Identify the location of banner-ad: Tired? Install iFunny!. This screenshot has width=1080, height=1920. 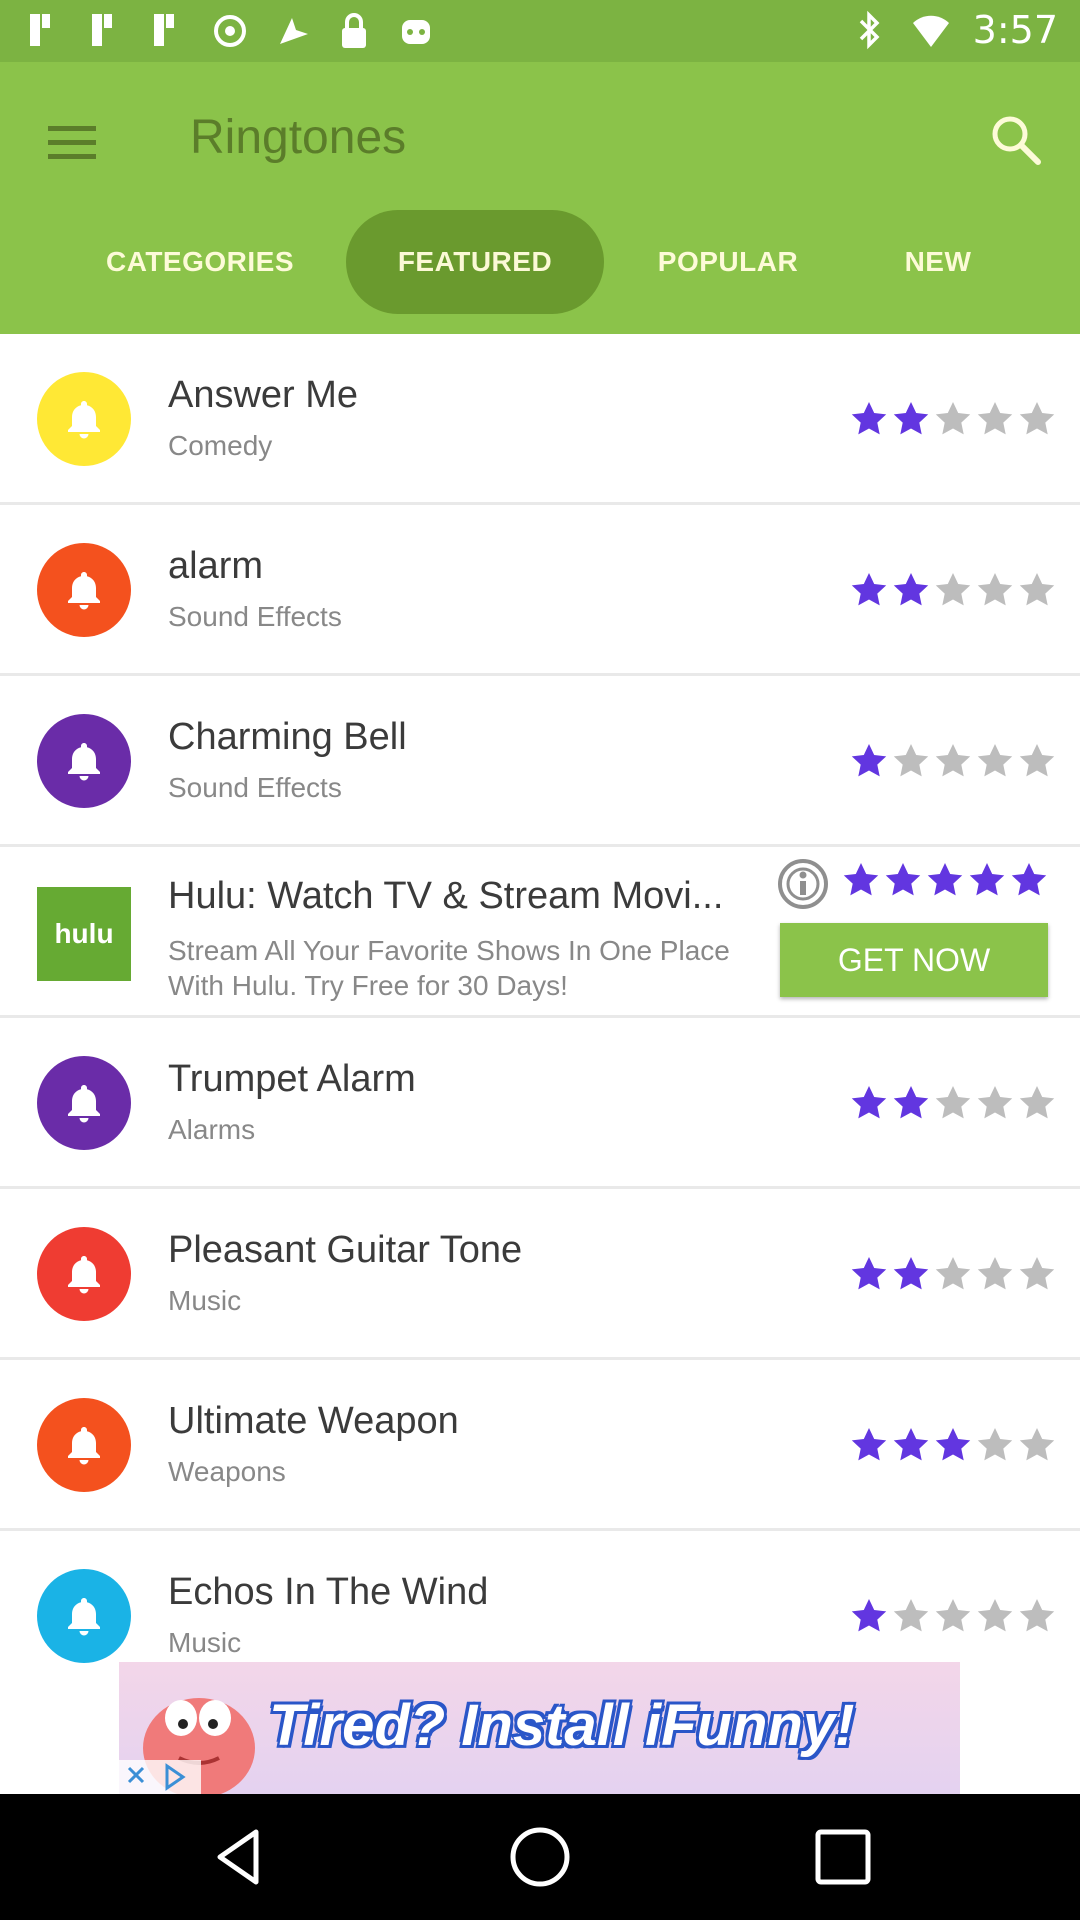
(539, 1728).